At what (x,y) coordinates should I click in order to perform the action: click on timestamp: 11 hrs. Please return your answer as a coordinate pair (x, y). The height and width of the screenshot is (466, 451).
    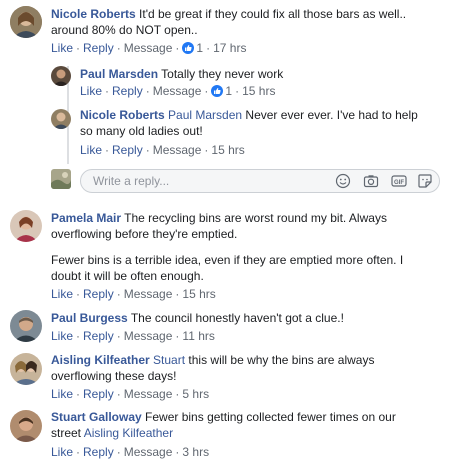
    Looking at the image, I should click on (198, 336).